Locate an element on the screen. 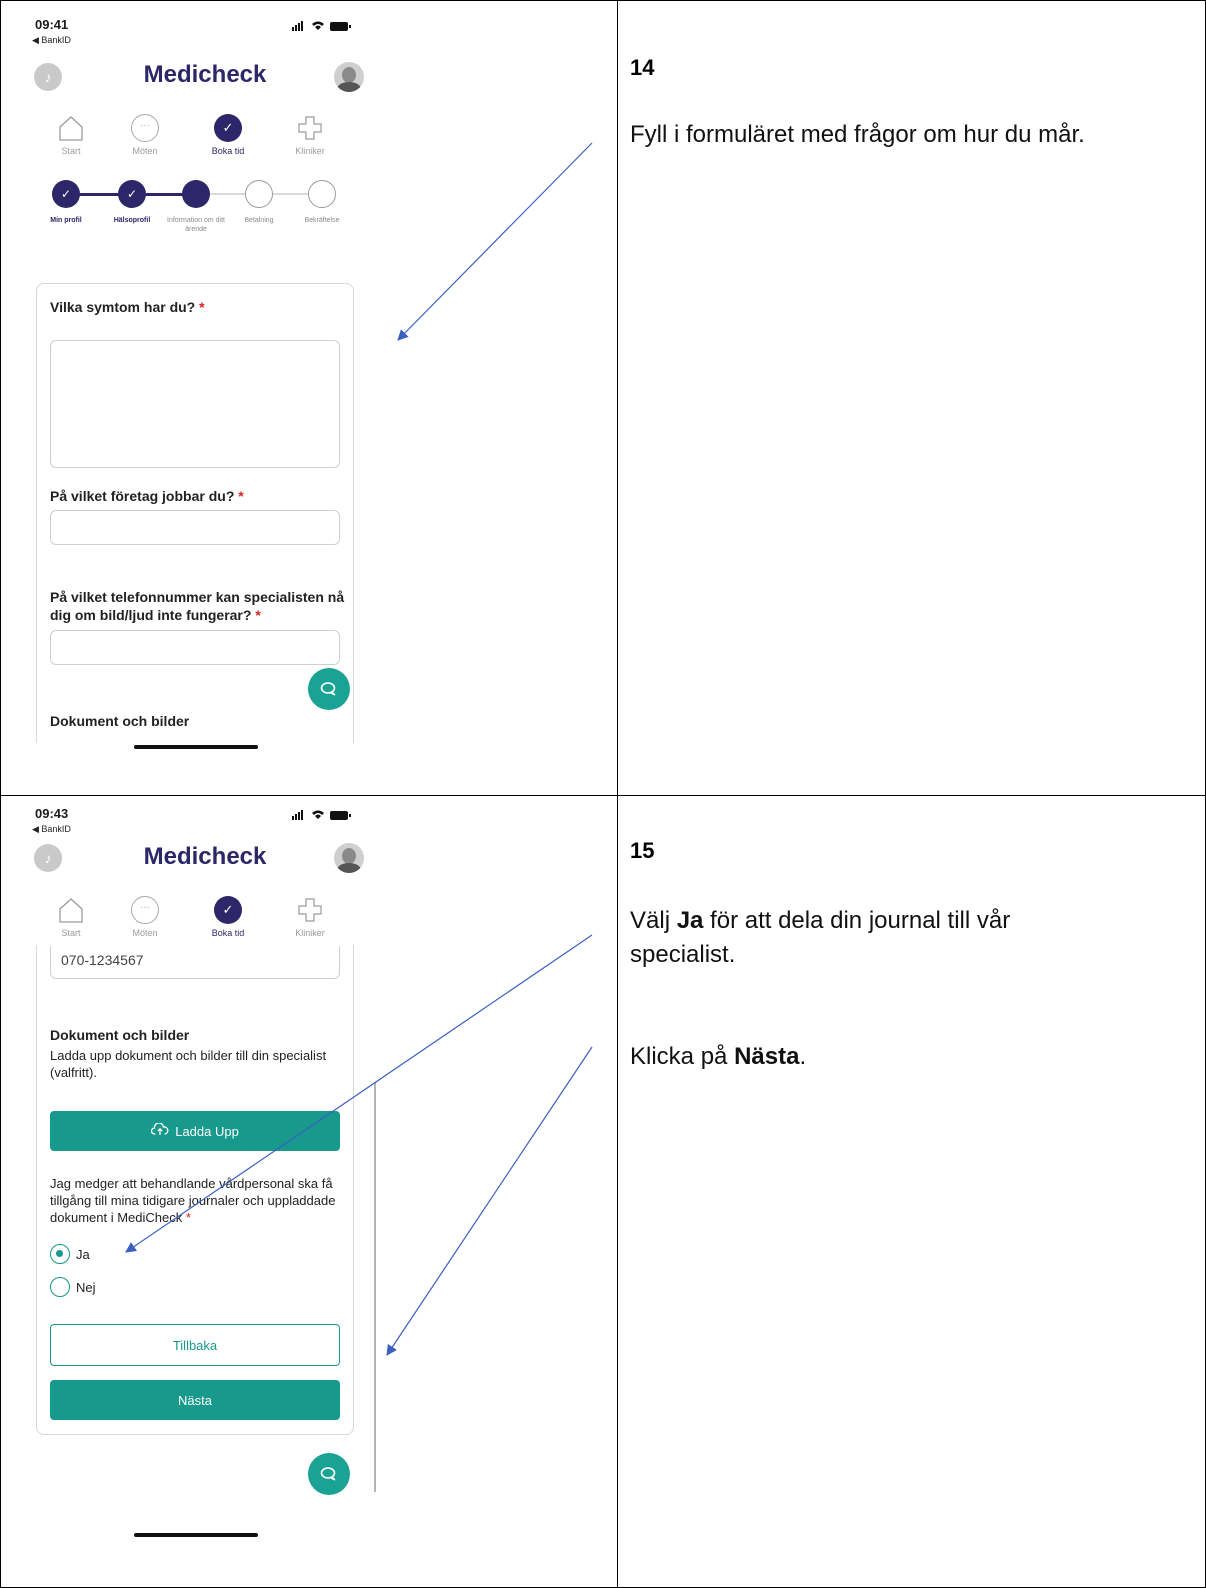 This screenshot has width=1206, height=1588. arrow-to-symptoms is located at coordinates (495, 241).